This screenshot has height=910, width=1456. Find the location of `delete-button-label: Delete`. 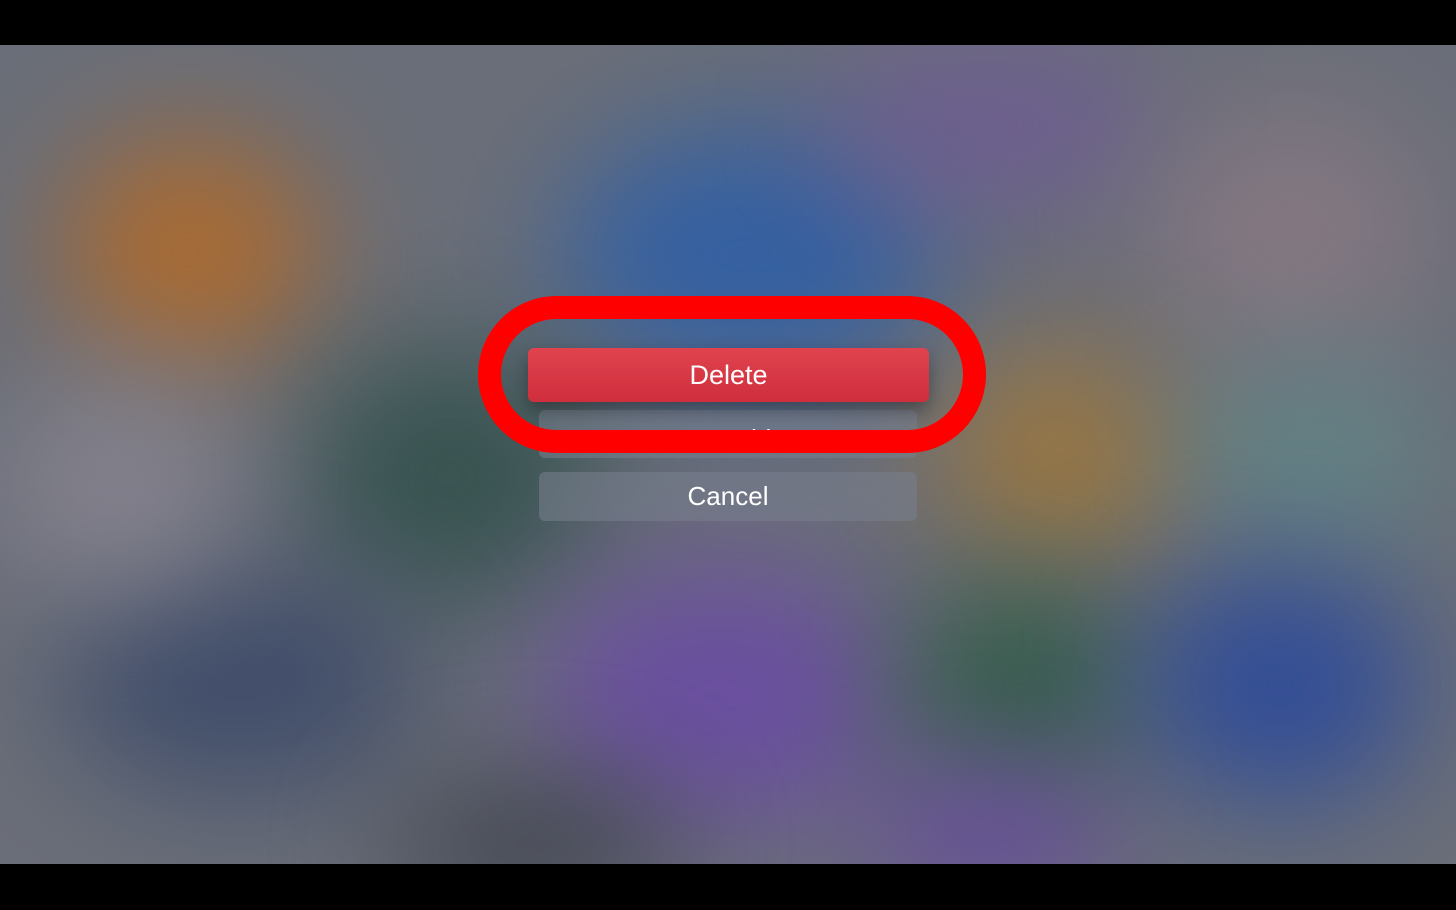

delete-button-label: Delete is located at coordinates (728, 374).